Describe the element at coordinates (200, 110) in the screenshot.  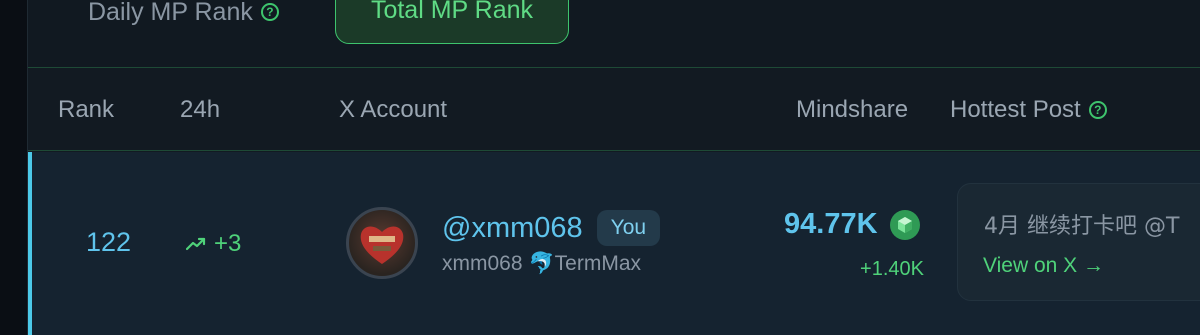
I see `column-header-24h: 24h` at that location.